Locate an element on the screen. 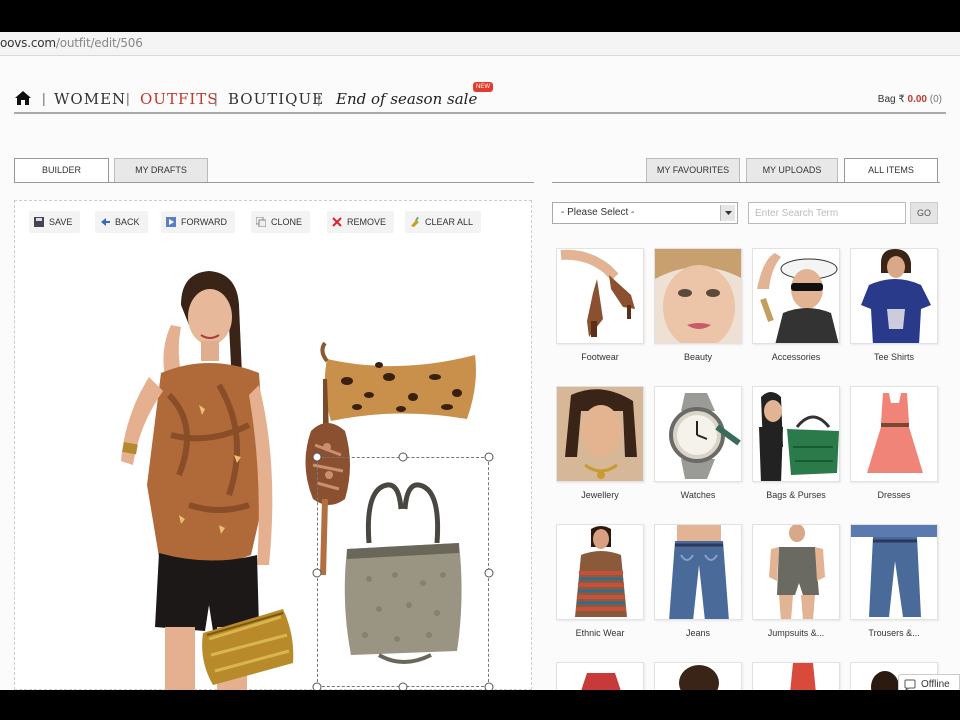  category-label: Tee Shirts is located at coordinates (894, 357).